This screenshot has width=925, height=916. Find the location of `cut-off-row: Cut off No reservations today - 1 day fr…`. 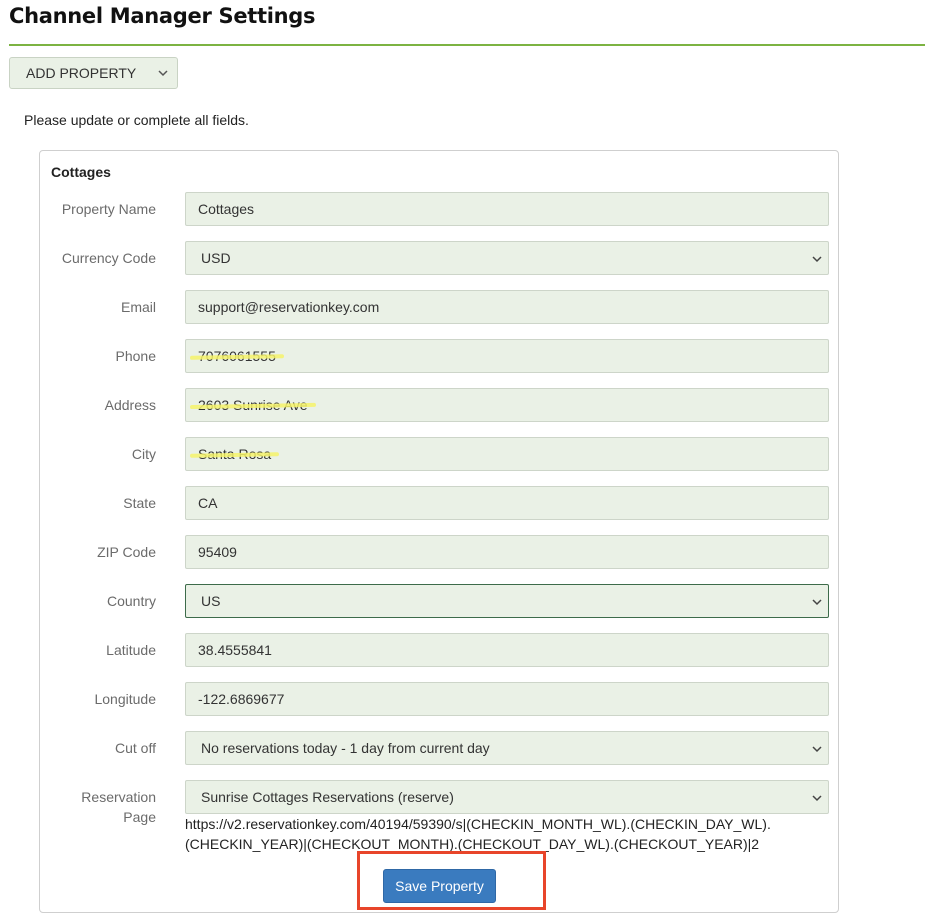

cut-off-row: Cut off No reservations today - 1 day fr… is located at coordinates (440, 748).